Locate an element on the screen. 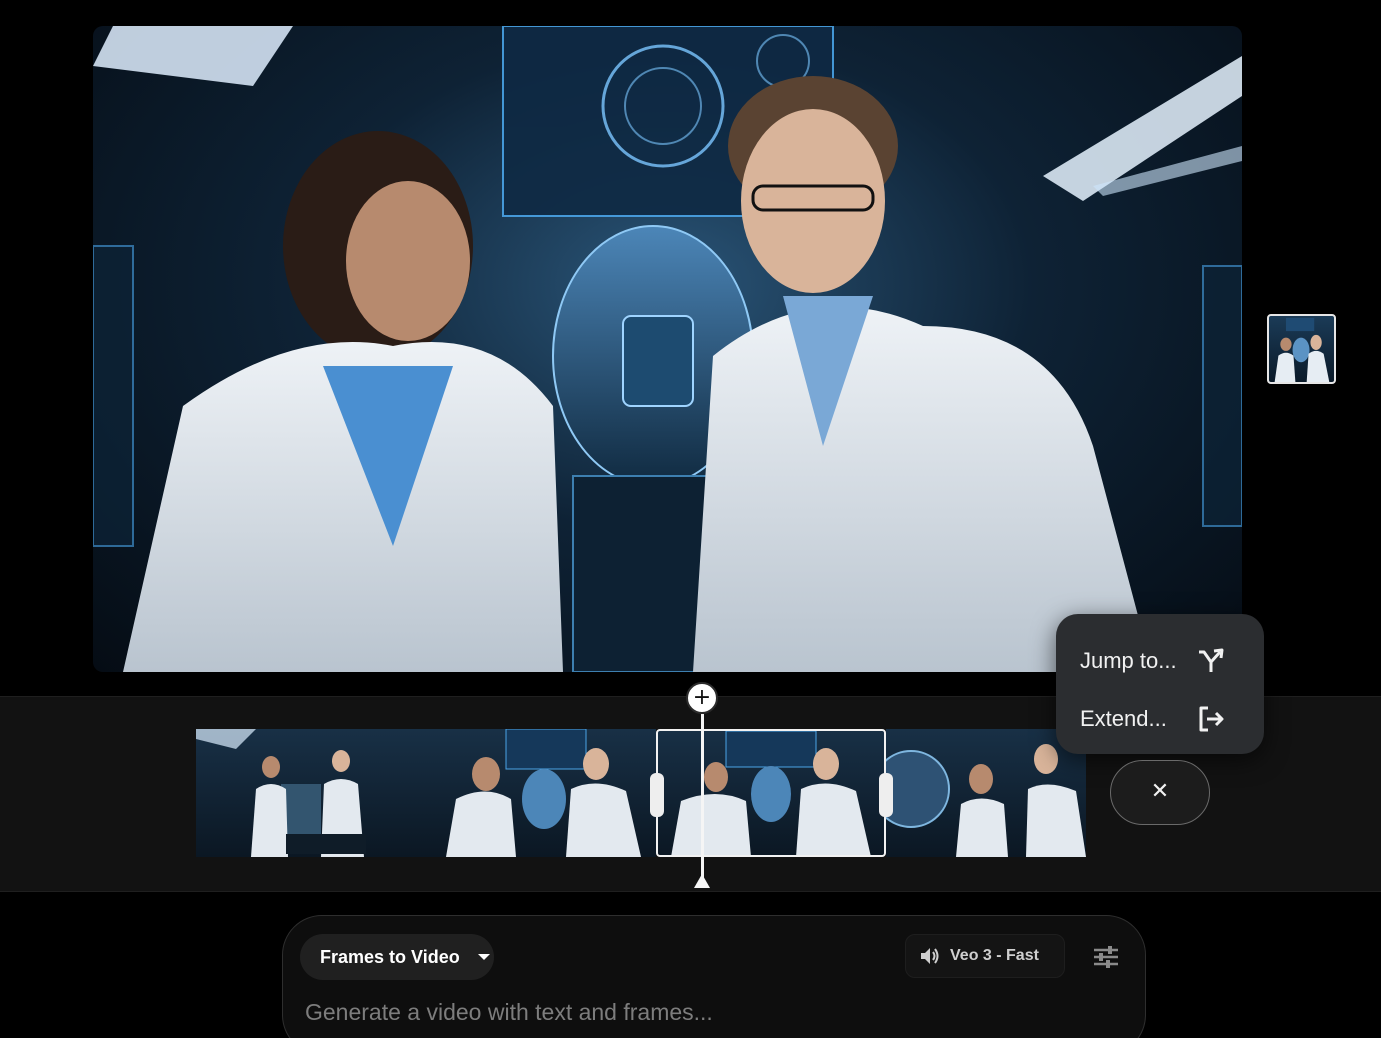 The width and height of the screenshot is (1381, 1038). merge-arrow-icon is located at coordinates (1211, 660).